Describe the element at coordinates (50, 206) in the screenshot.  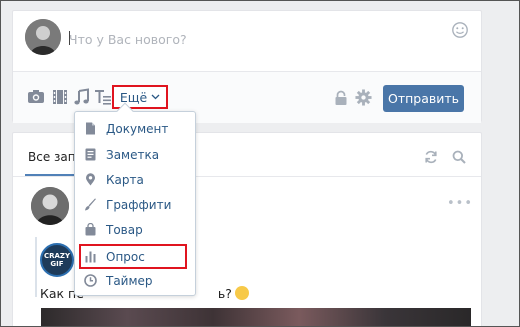
I see `post-author-avatar` at that location.